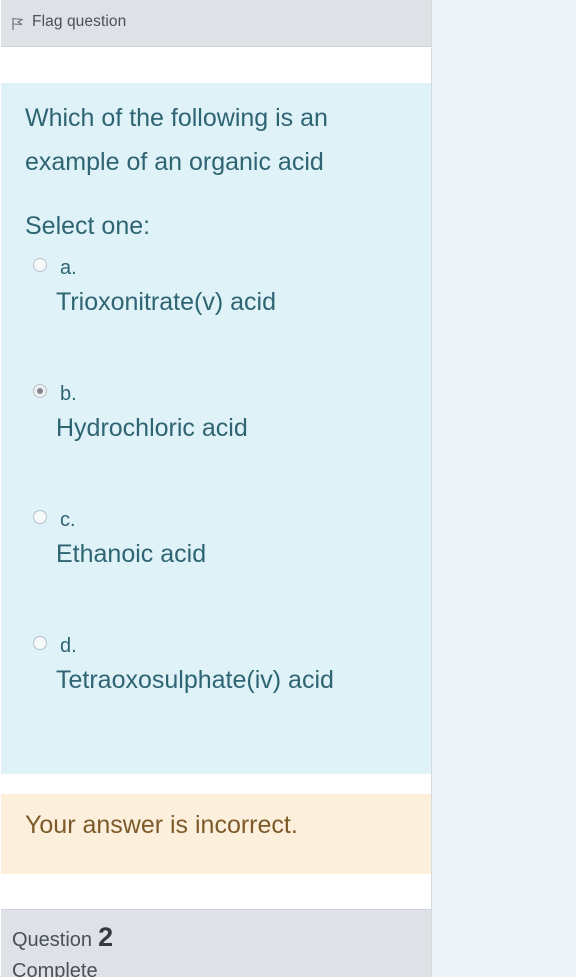  Describe the element at coordinates (40, 517) in the screenshot. I see `option-c-radio` at that location.